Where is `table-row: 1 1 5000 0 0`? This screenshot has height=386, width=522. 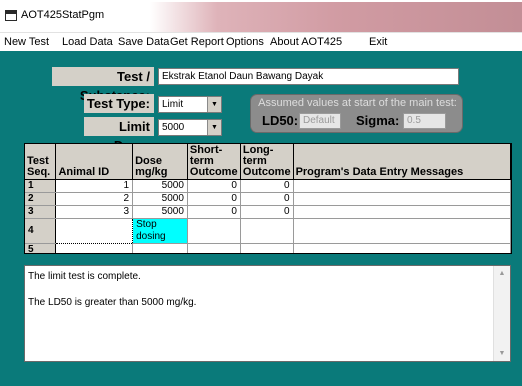
table-row: 1 1 5000 0 0 is located at coordinates (268, 186).